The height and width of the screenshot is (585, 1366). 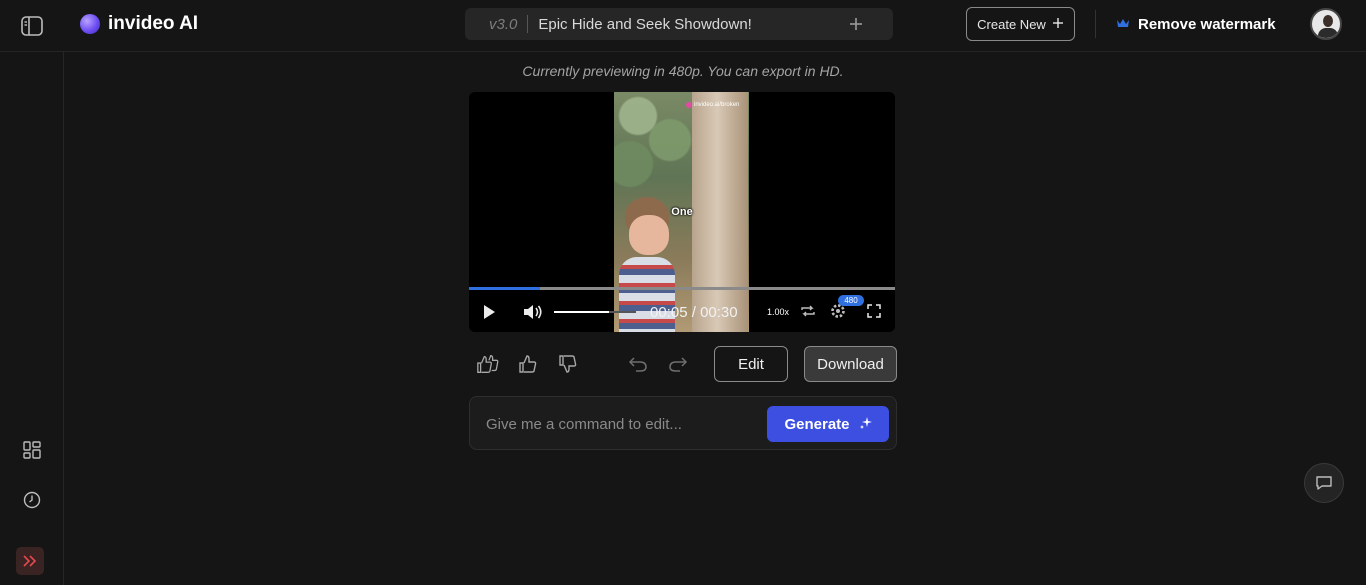 I want to click on plus-icon, so click(x=1058, y=24).